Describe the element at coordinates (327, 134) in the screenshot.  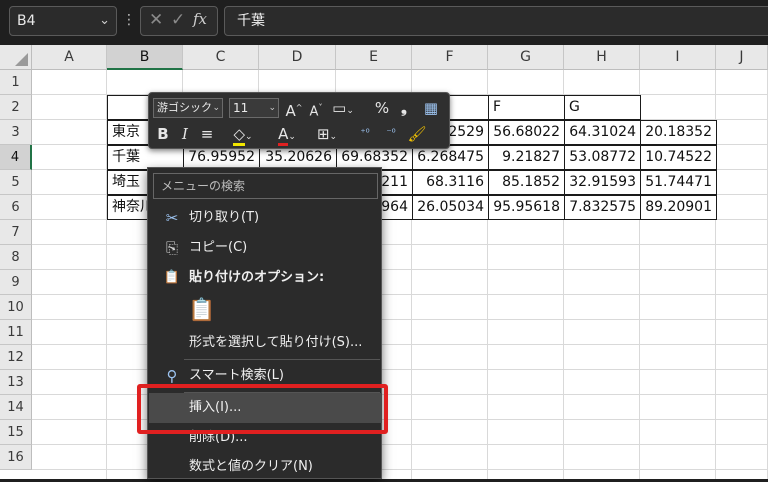
I see `borders-icon: ⊞⌄` at that location.